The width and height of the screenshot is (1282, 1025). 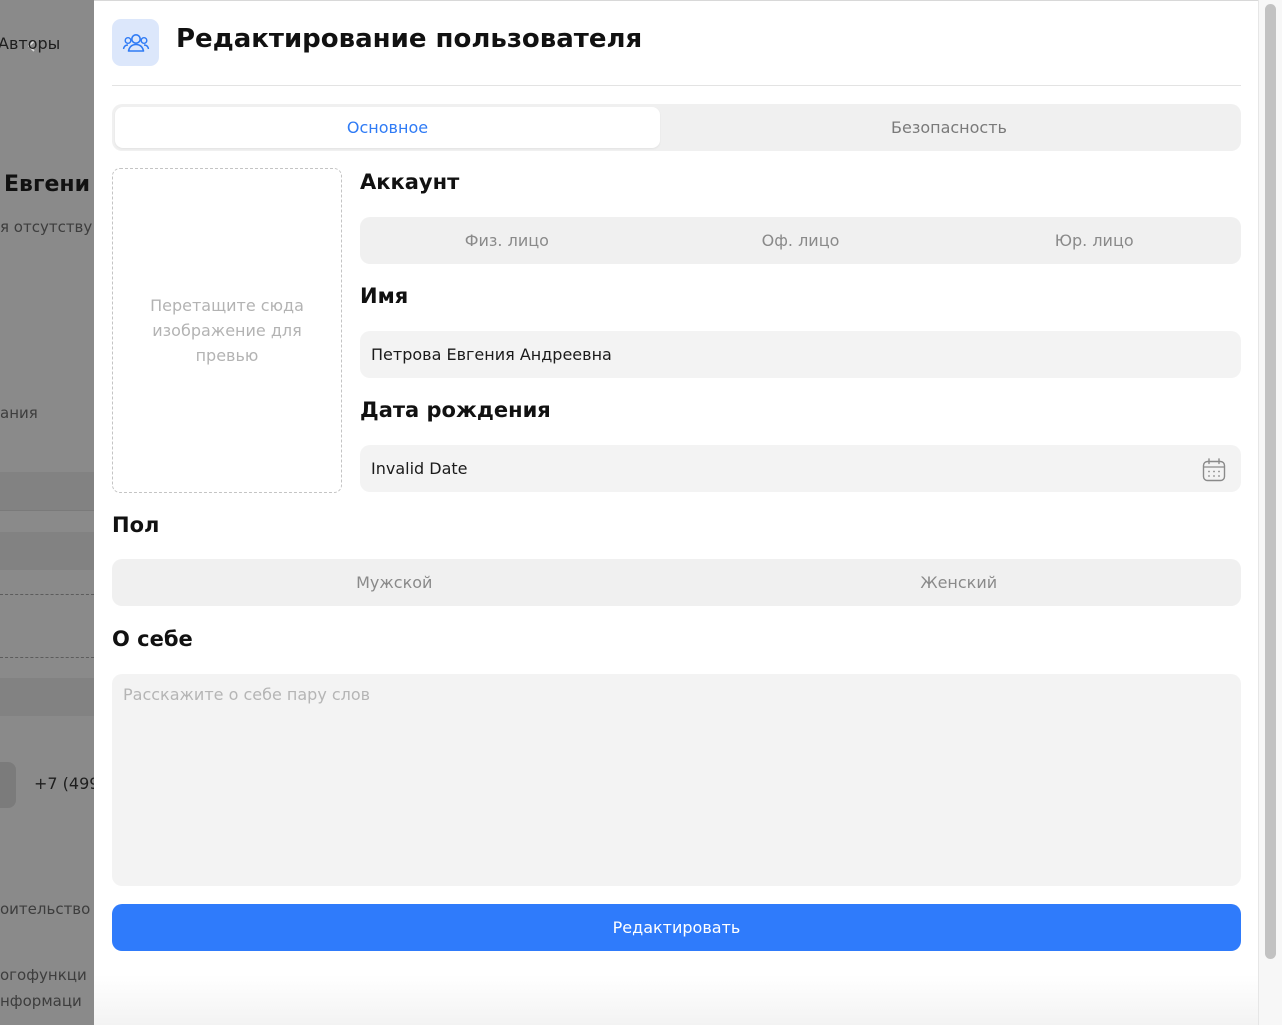 I want to click on calendar-icon, so click(x=1214, y=470).